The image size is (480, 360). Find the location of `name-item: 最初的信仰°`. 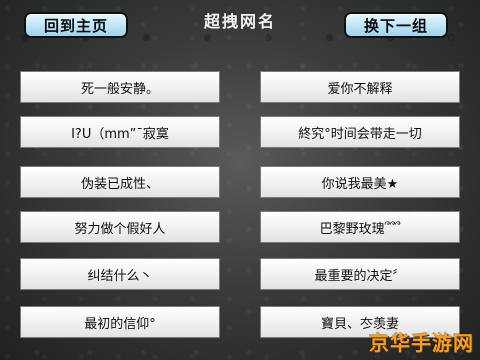

name-item: 最初的信仰° is located at coordinates (120, 322).